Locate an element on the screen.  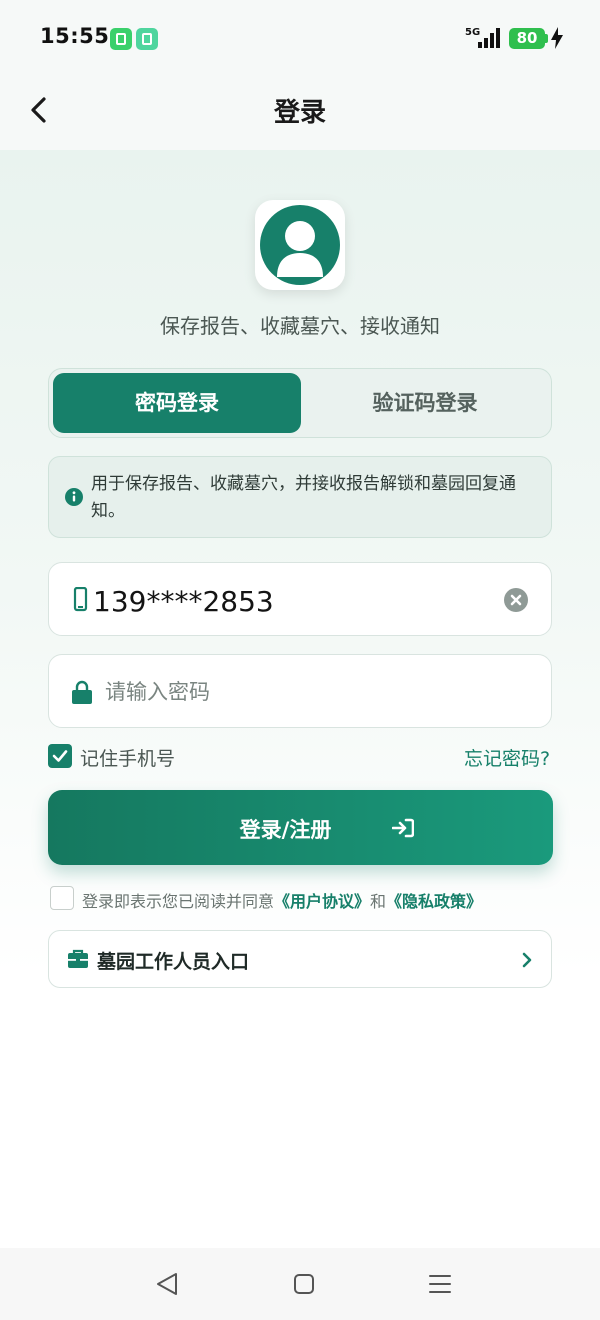
info-icon is located at coordinates (74, 497).